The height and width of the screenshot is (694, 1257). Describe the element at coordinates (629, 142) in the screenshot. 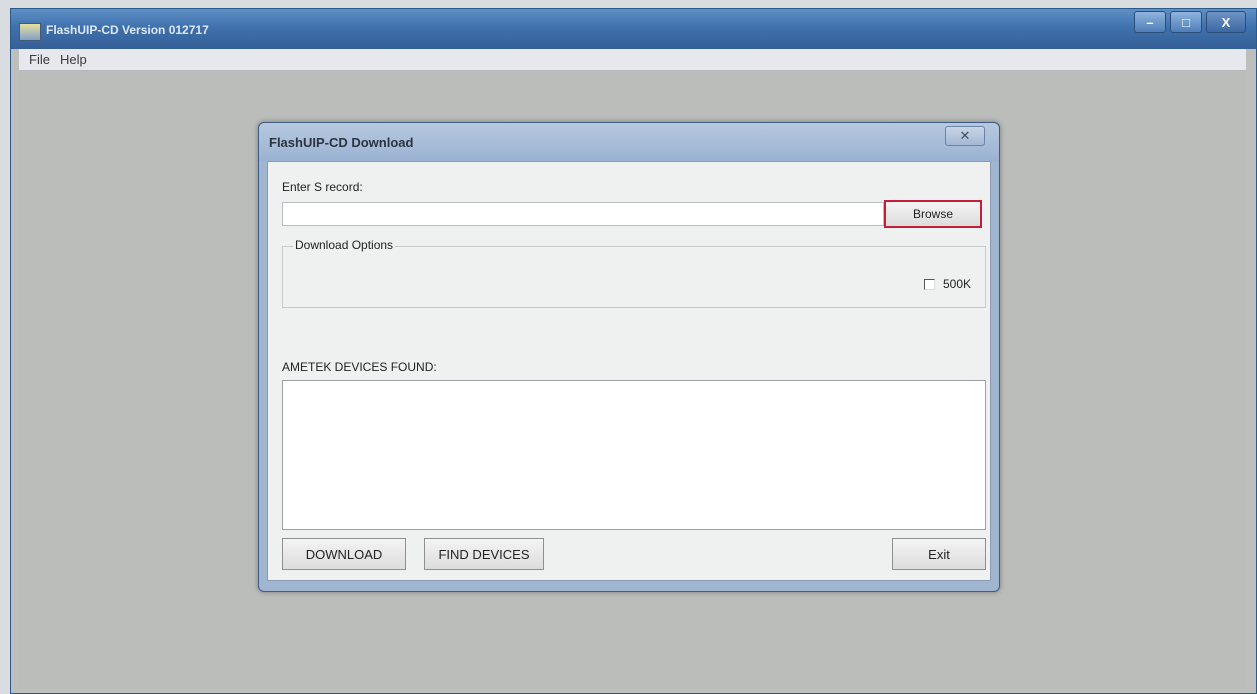

I see `dialog-titlebar: FlashUIP-CD Download ✕` at that location.